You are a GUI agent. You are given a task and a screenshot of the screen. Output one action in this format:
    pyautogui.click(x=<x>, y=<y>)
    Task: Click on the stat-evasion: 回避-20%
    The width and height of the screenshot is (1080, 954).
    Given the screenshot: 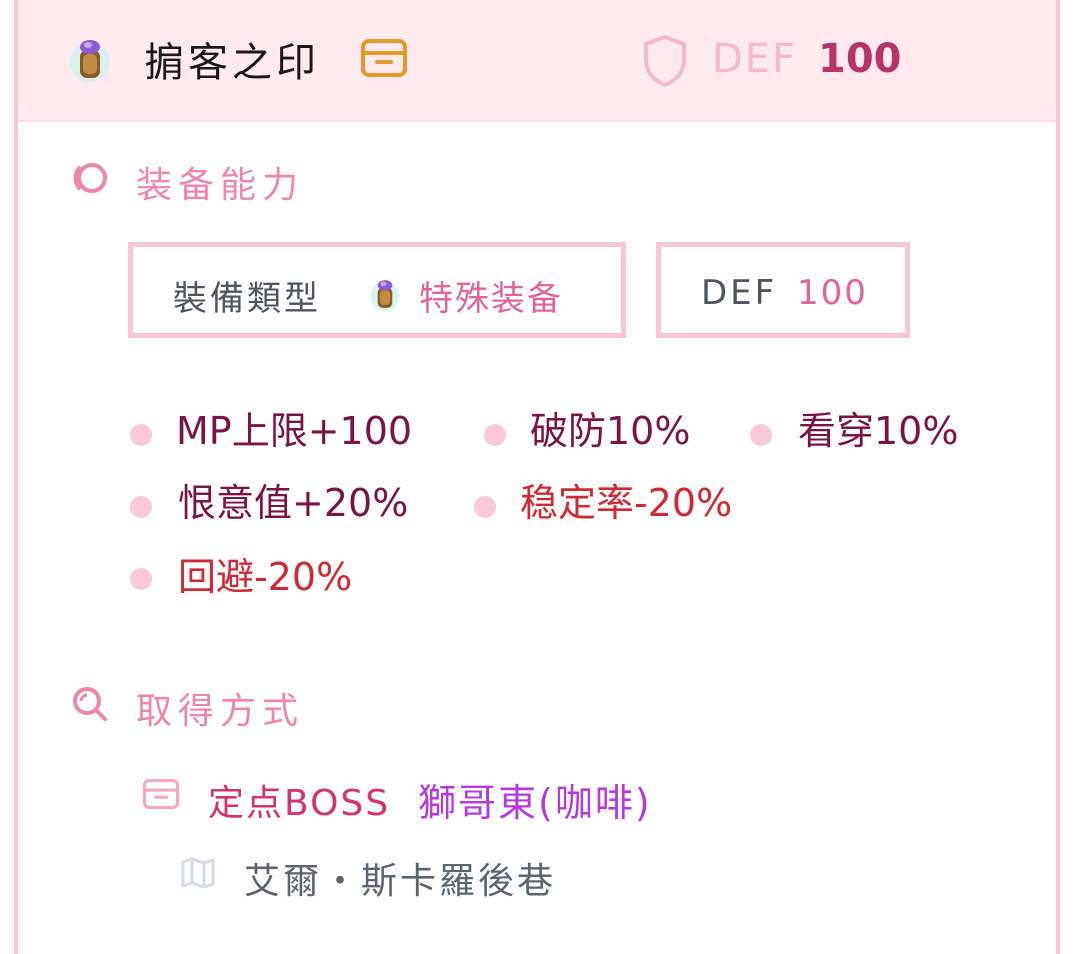 What is the action you would take?
    pyautogui.click(x=265, y=577)
    